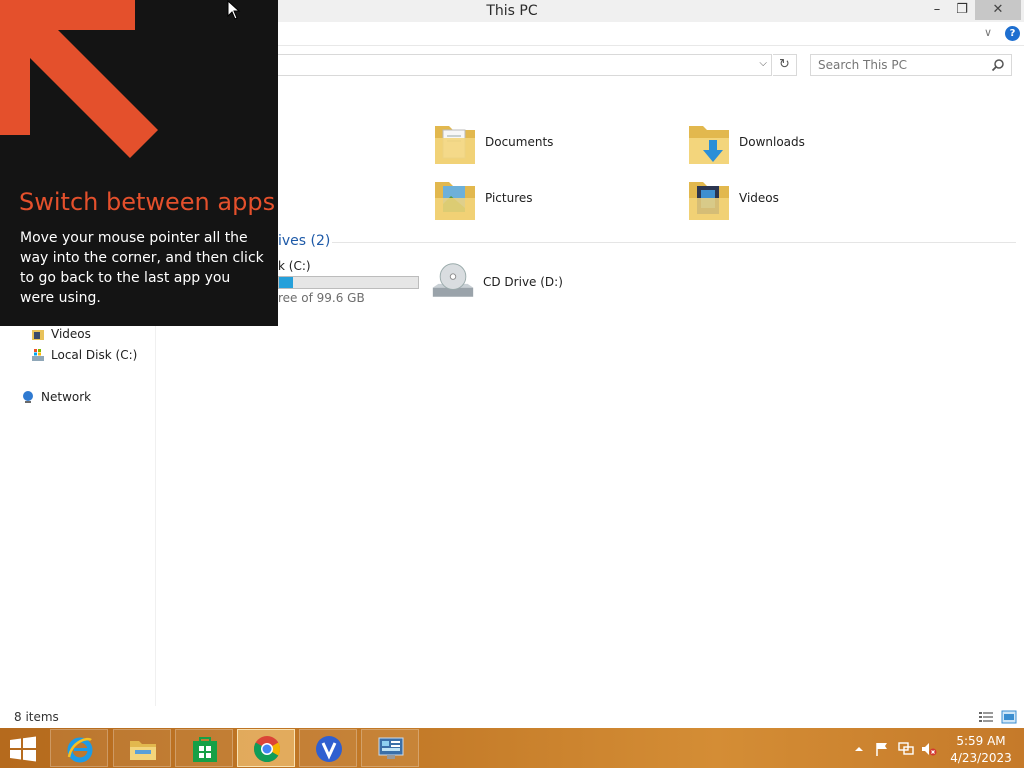 This screenshot has width=1024, height=768. Describe the element at coordinates (147, 202) in the screenshot. I see `tip-title: Switch between apps` at that location.